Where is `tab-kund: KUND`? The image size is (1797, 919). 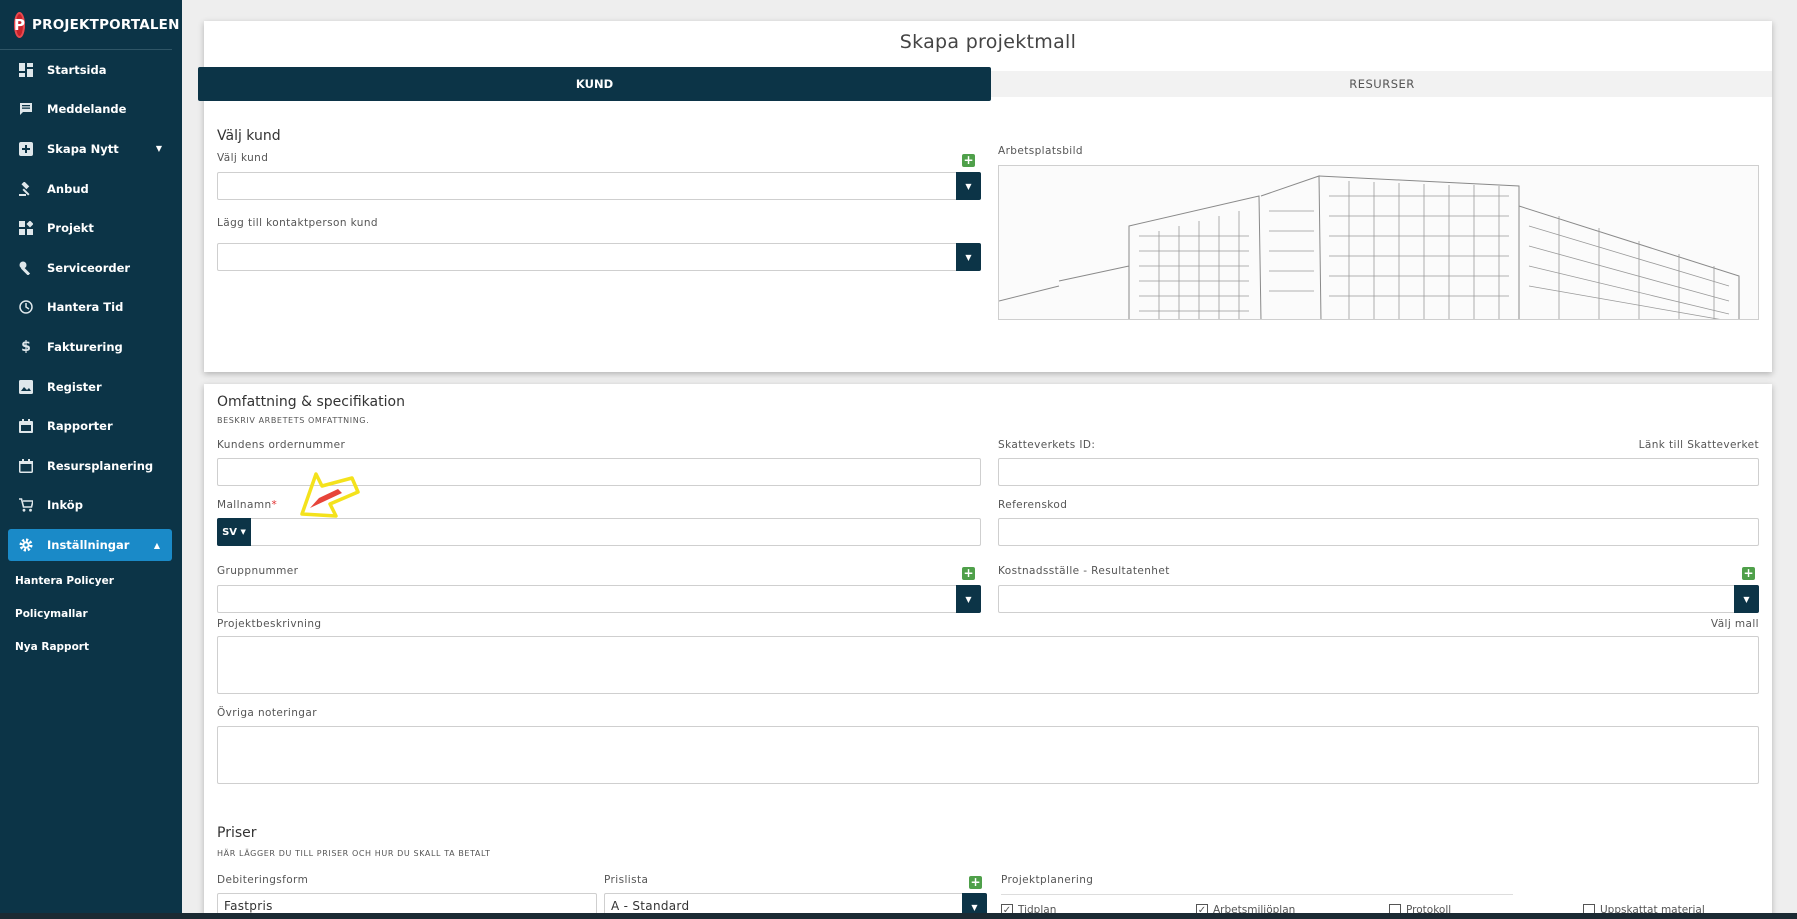
tab-kund: KUND is located at coordinates (594, 84).